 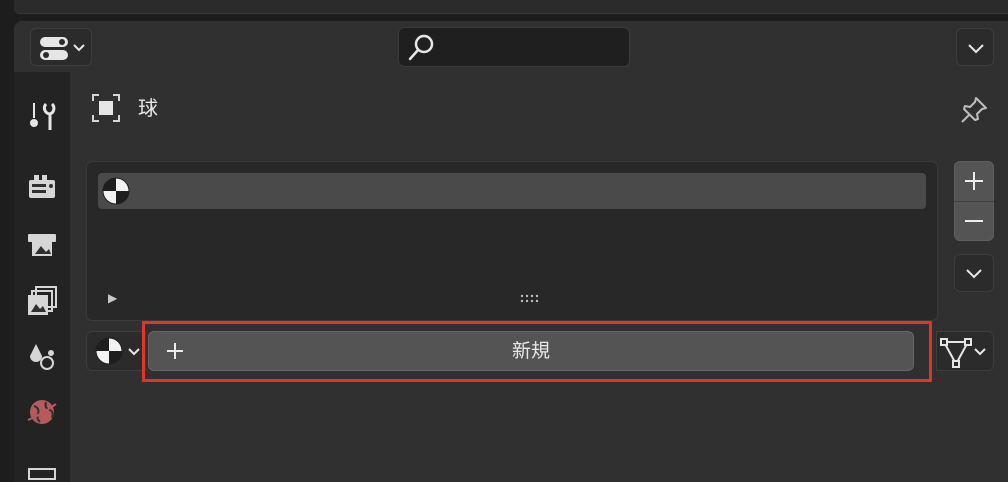 I want to click on render-icon, so click(x=42, y=186).